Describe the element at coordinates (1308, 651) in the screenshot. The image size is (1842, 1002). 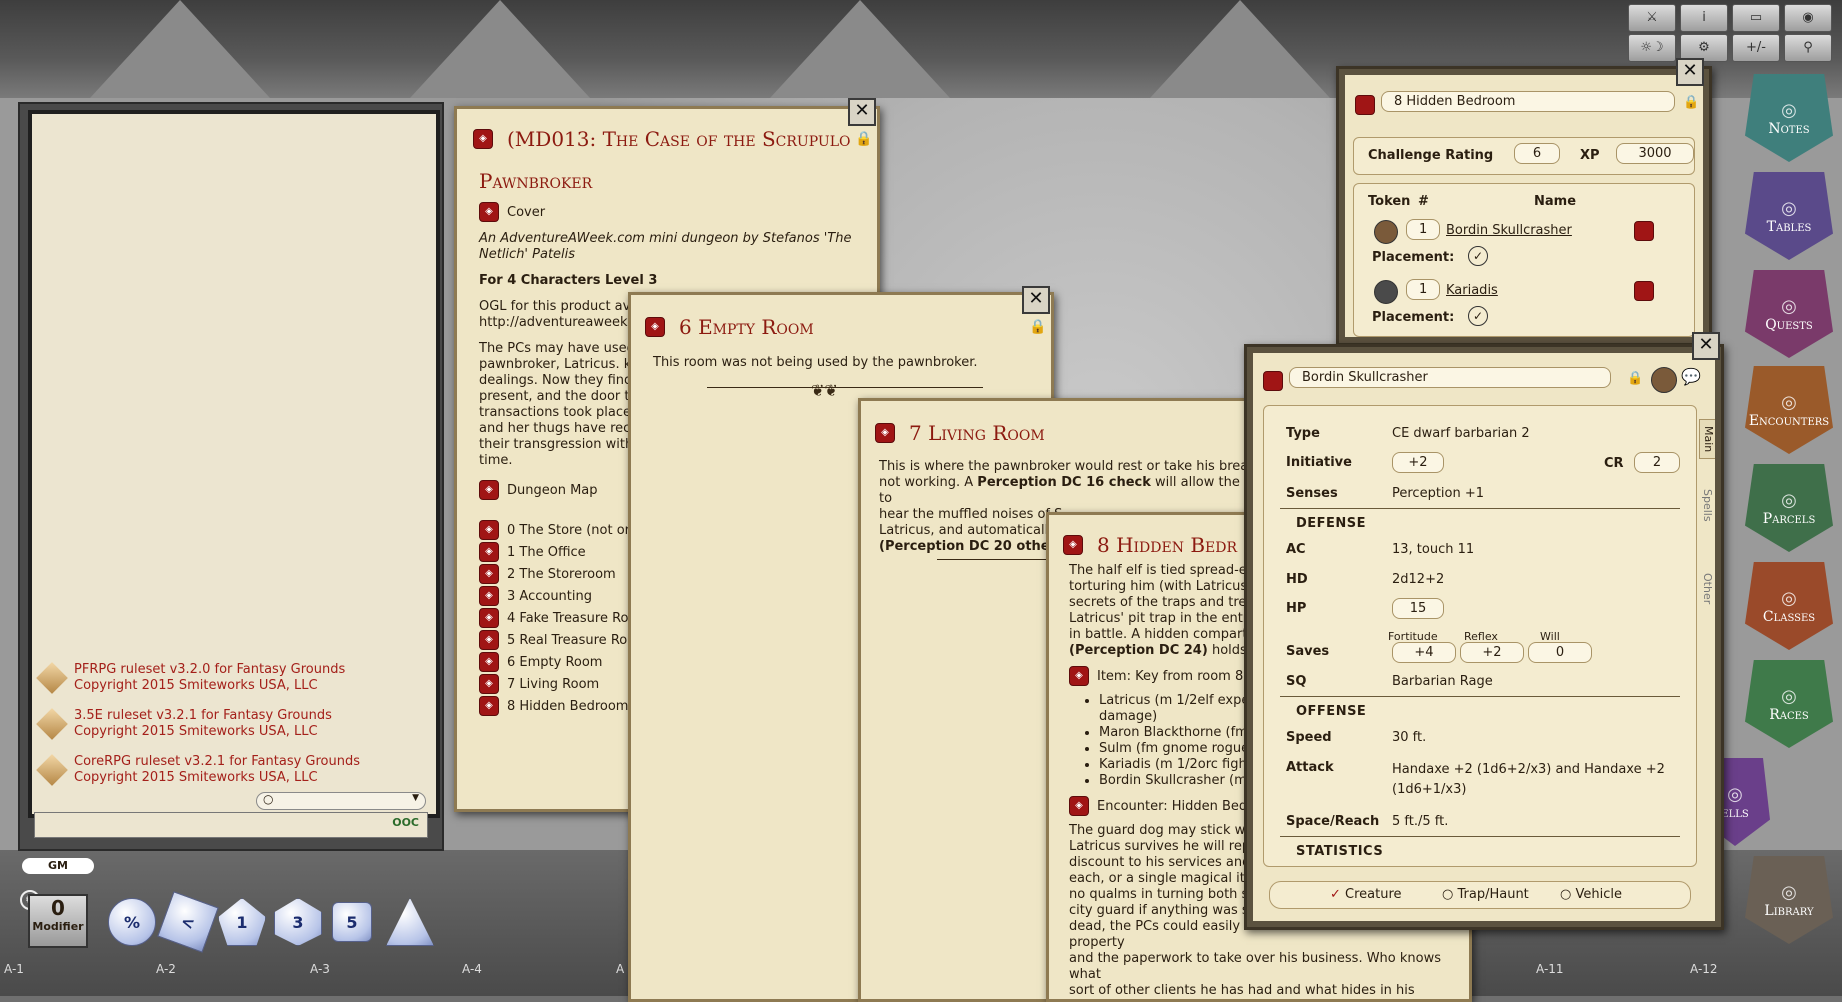
I see `saves-label: Saves` at that location.